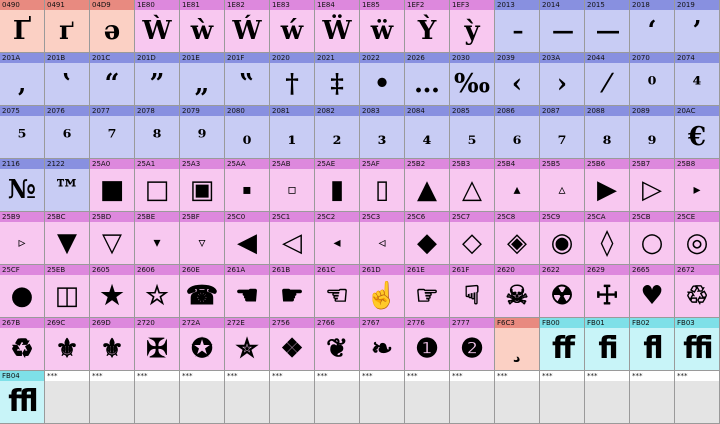 Image resolution: width=720 pixels, height=424 pixels. Describe the element at coordinates (697, 5) in the screenshot. I see `glyph-codepoint: 2019` at that location.